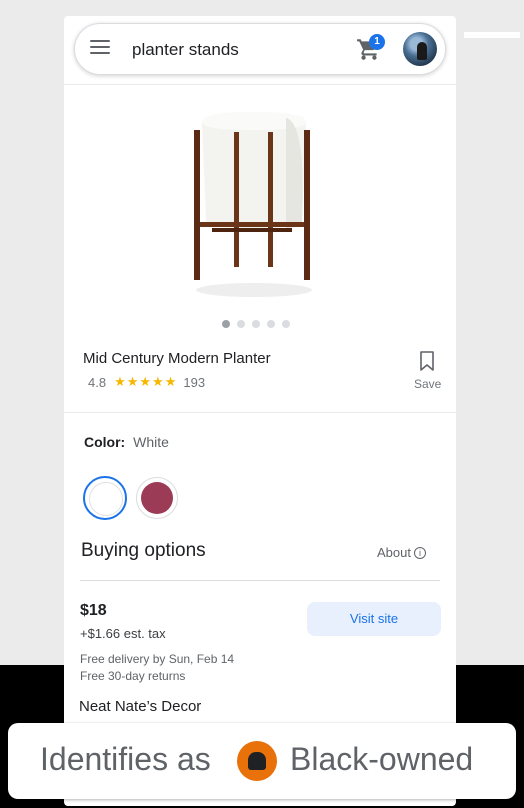 The height and width of the screenshot is (808, 524). I want to click on search-bar: planter stands 1, so click(260, 49).